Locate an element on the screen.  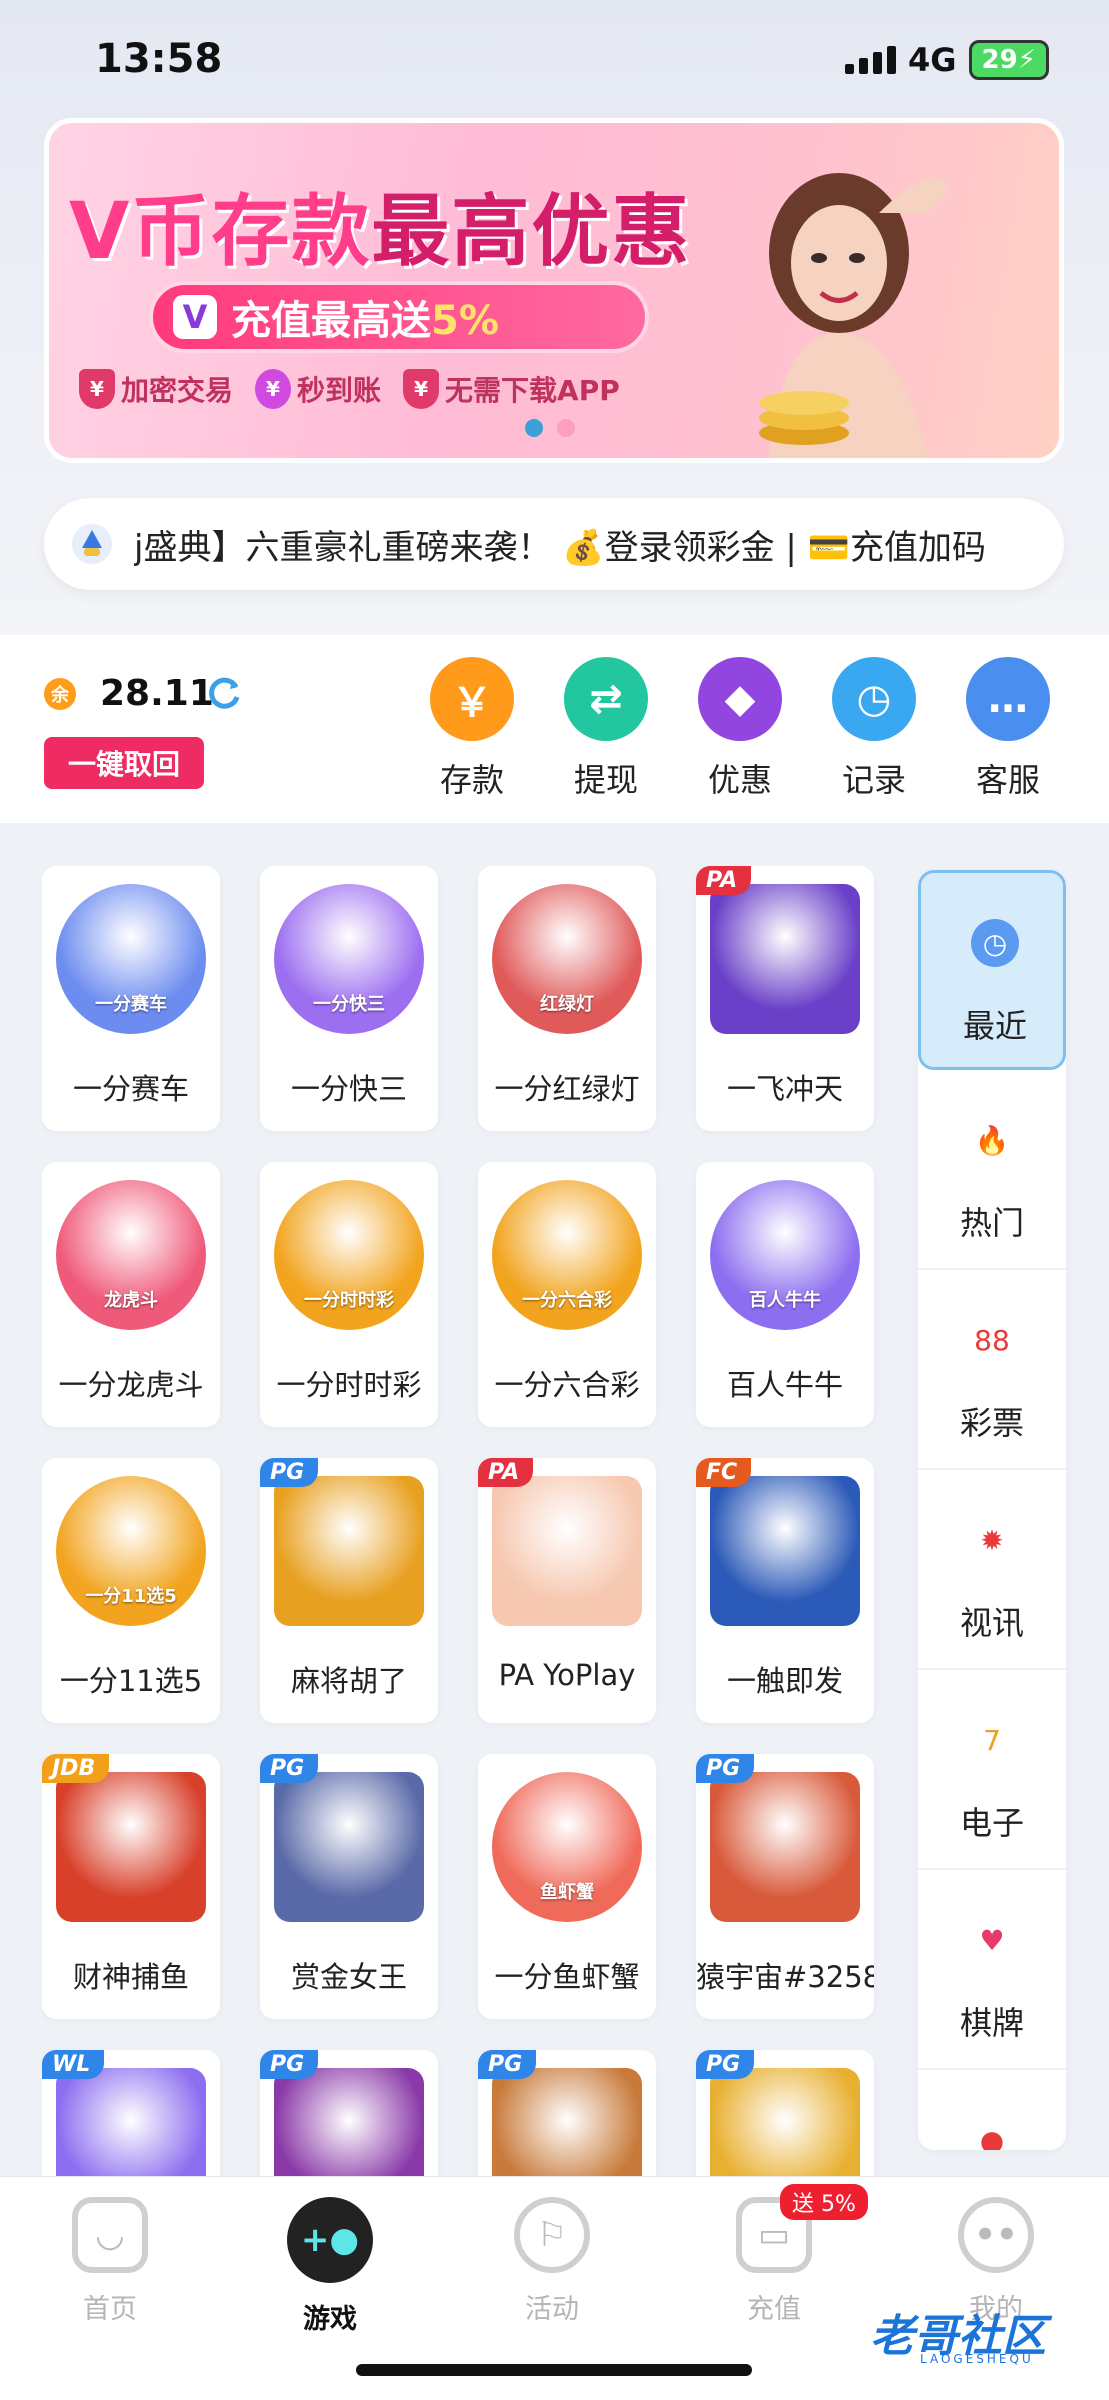
game-tile: 鱼虾蟹 一分鱼虾蟹 is located at coordinates (567, 1886).